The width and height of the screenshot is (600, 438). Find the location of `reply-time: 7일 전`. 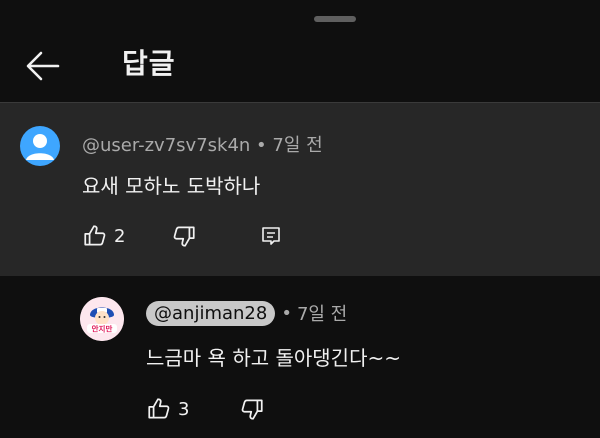

reply-time: 7일 전 is located at coordinates (322, 314).